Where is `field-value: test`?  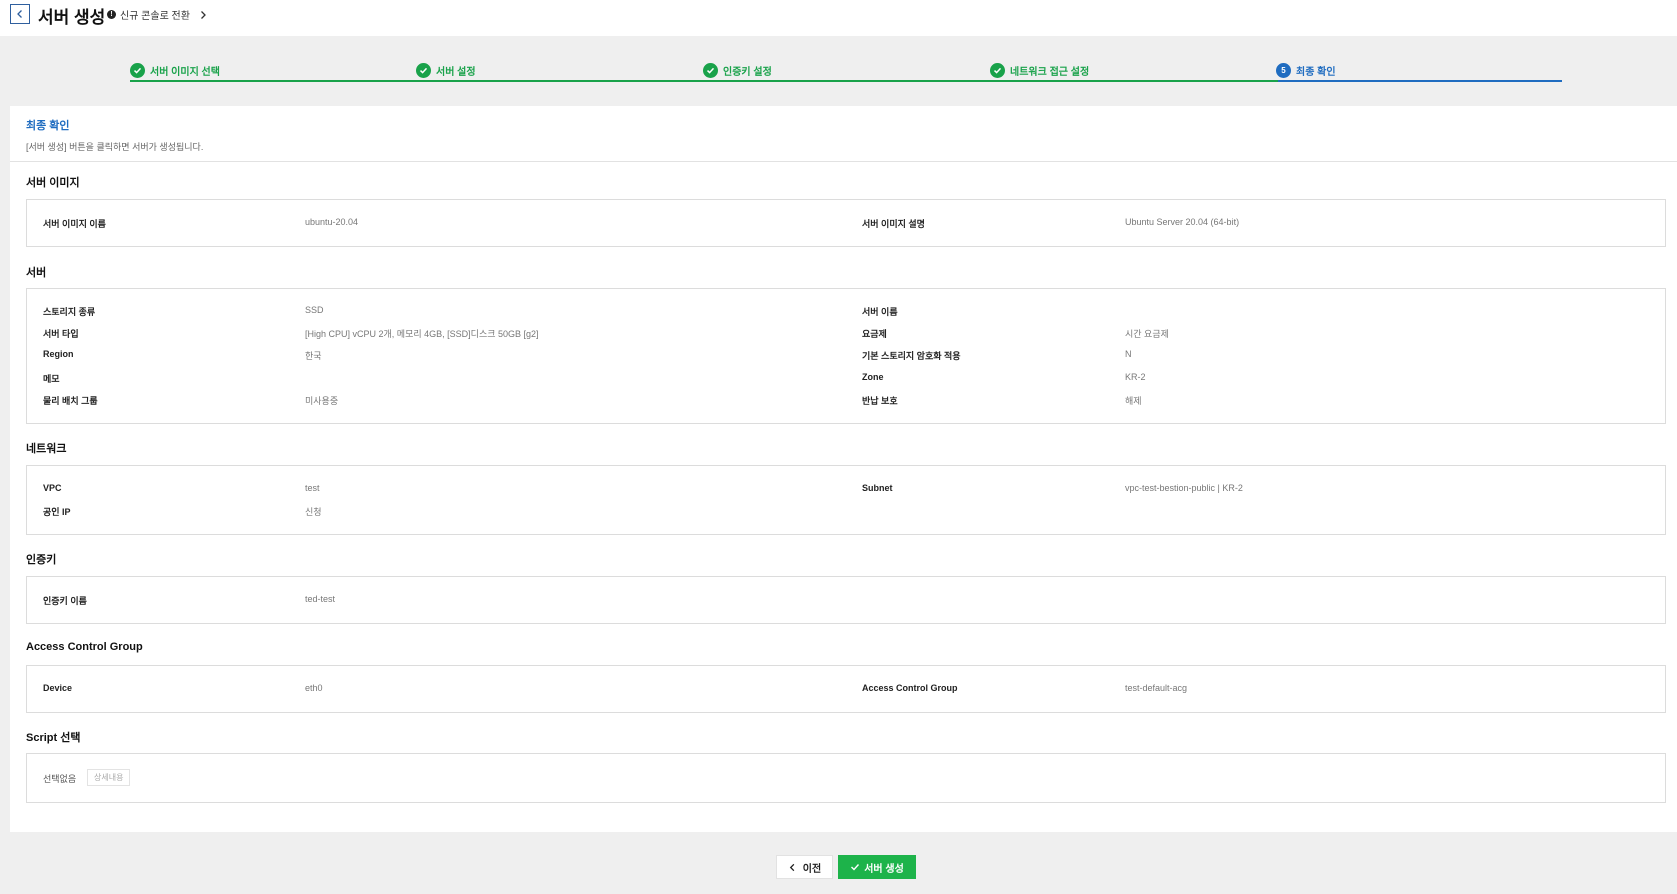 field-value: test is located at coordinates (312, 488).